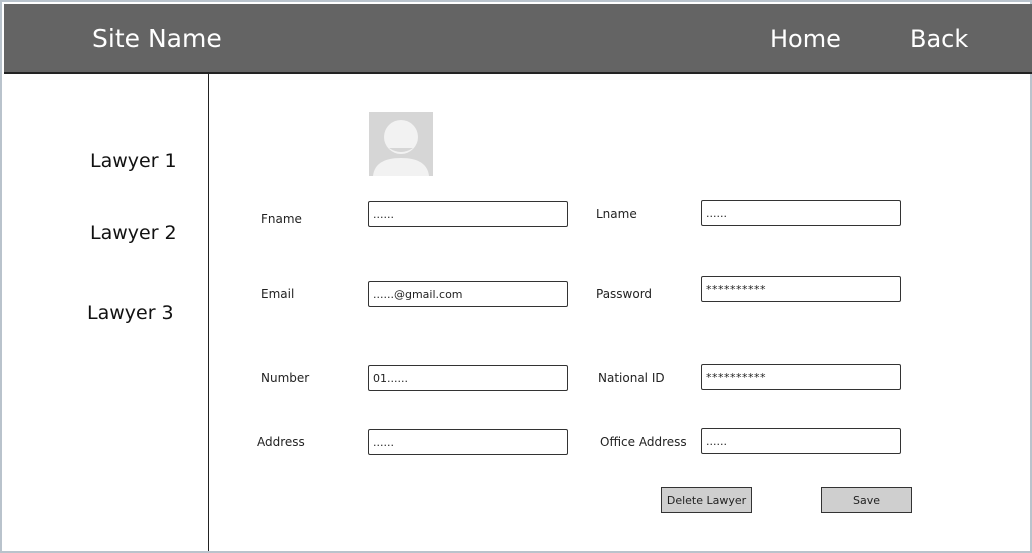  I want to click on lname-label: Lname, so click(616, 214).